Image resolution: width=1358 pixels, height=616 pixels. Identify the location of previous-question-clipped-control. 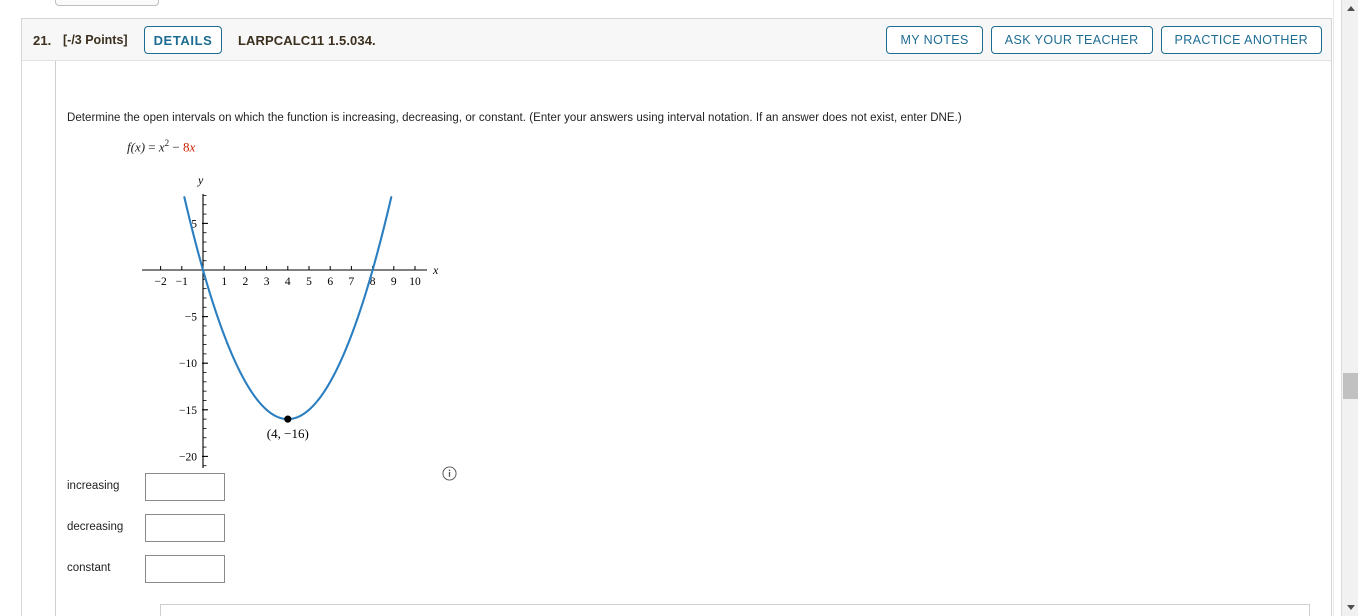
(107, 3).